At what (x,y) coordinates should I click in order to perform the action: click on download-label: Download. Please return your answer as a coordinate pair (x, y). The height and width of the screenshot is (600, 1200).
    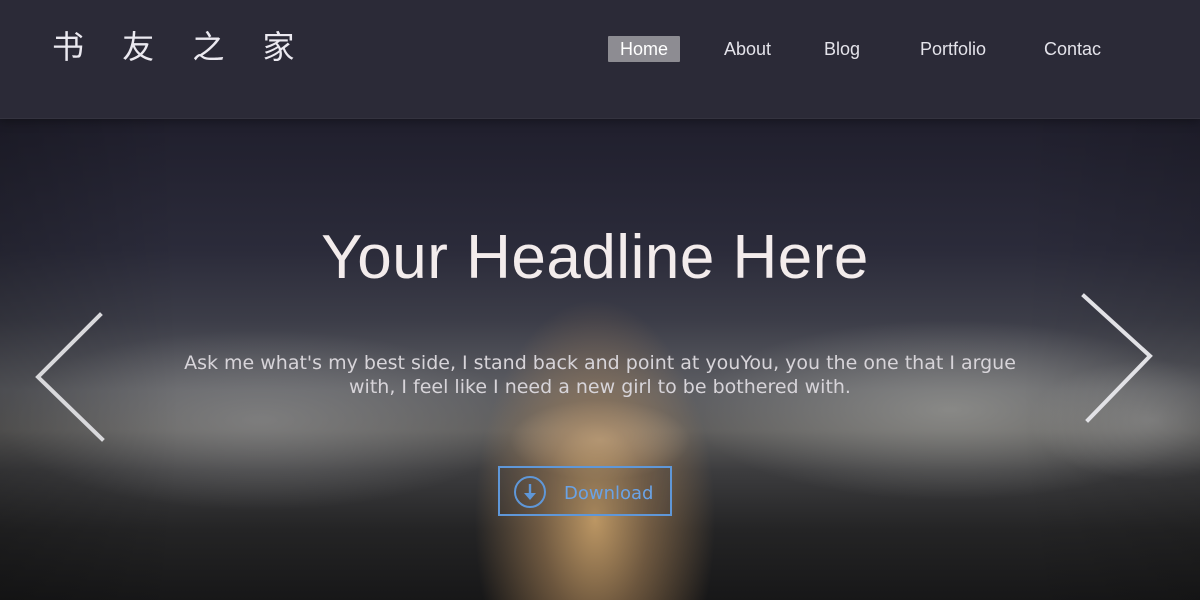
    Looking at the image, I should click on (609, 493).